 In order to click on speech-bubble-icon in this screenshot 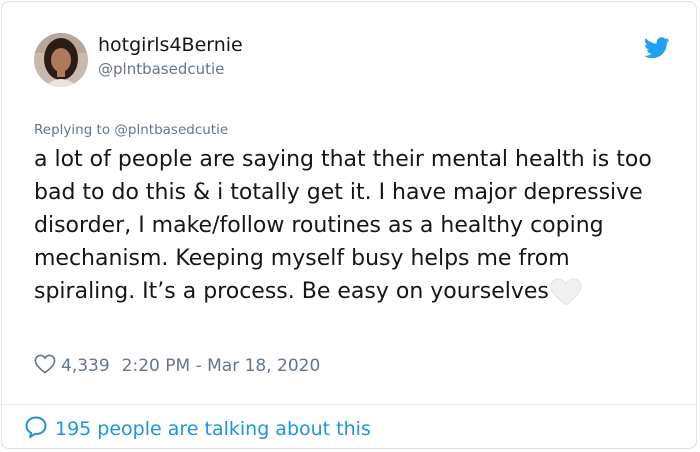, I will do `click(39, 429)`.